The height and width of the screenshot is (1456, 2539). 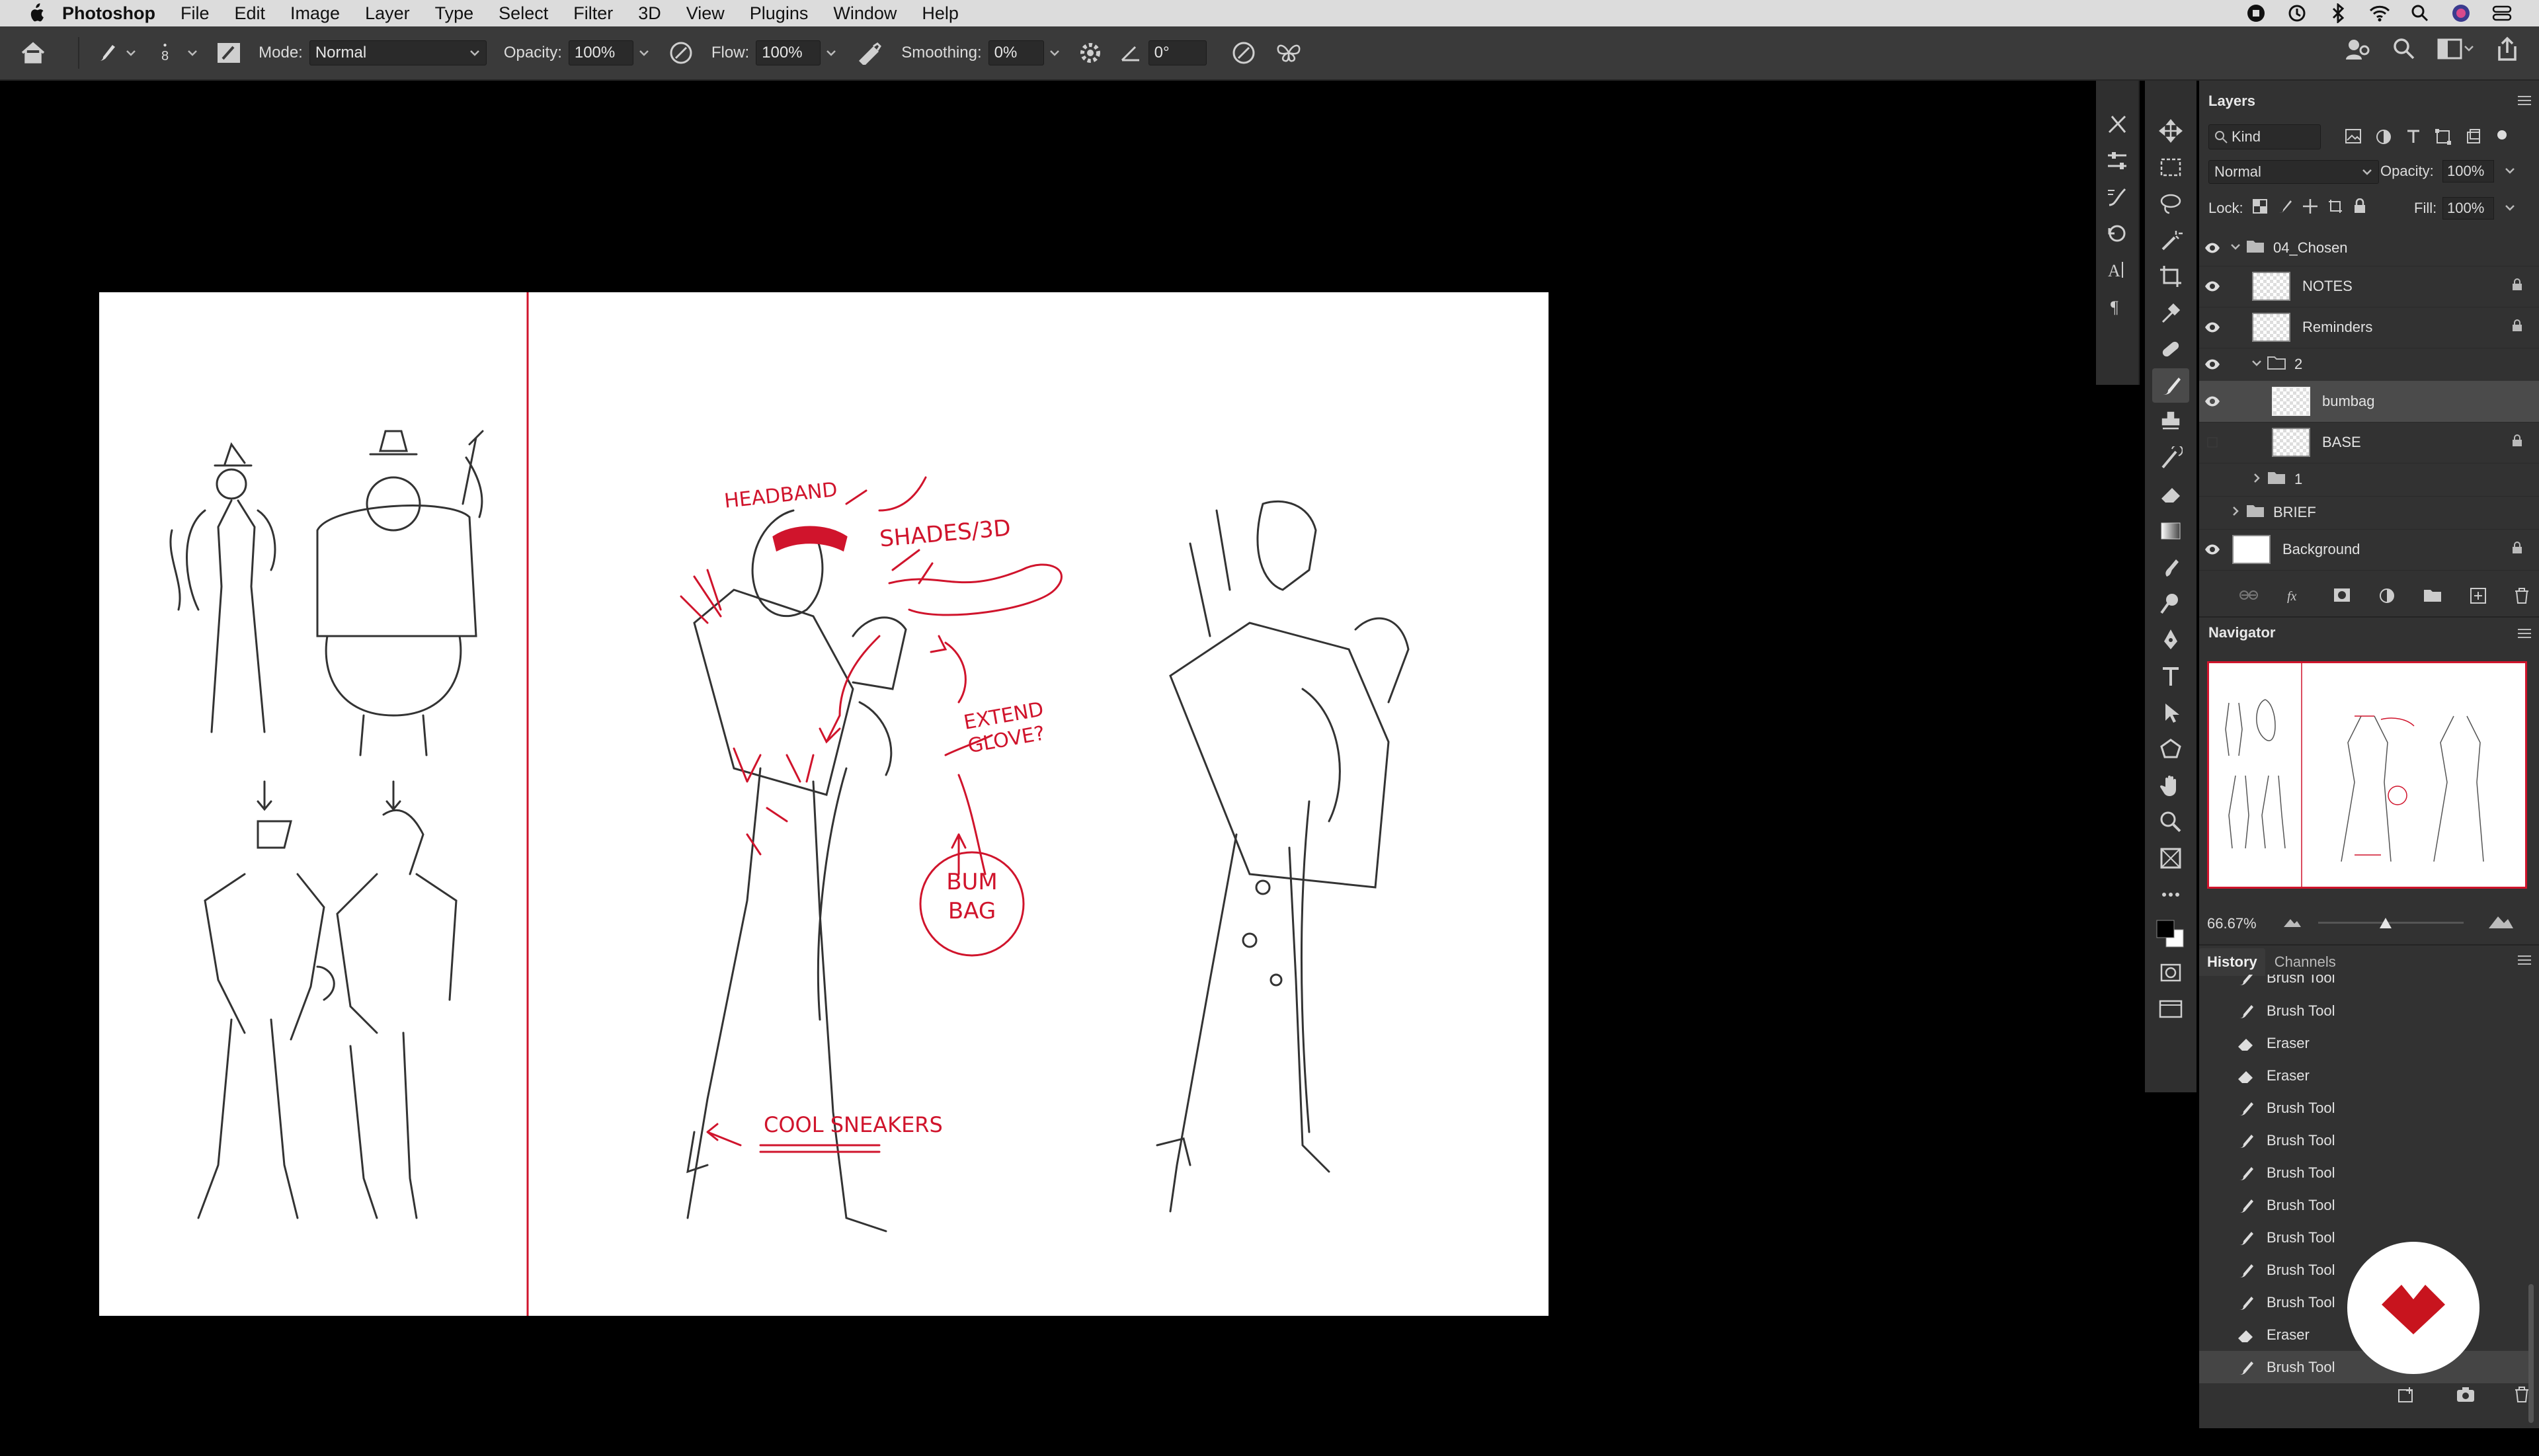 I want to click on time-machine-icon, so click(x=2297, y=13).